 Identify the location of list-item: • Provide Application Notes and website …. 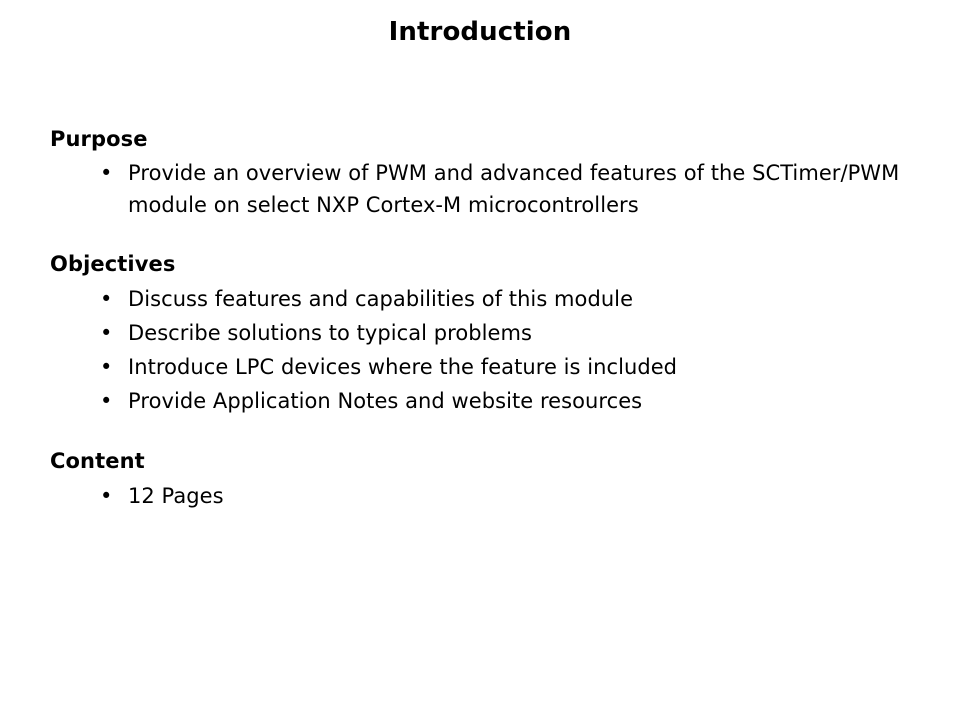
(495, 401).